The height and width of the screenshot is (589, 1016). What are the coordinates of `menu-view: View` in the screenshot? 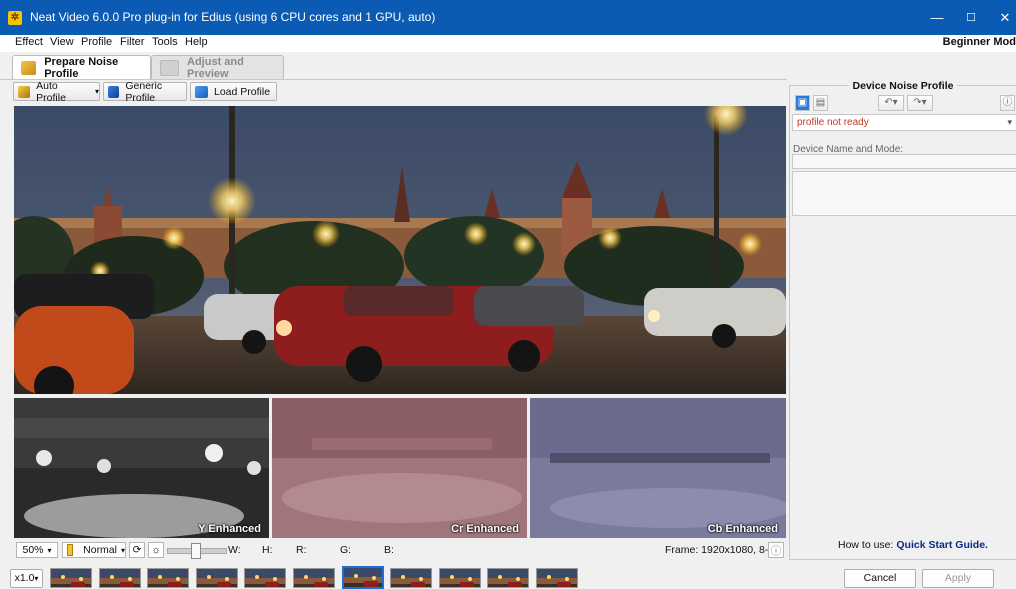 It's located at (62, 42).